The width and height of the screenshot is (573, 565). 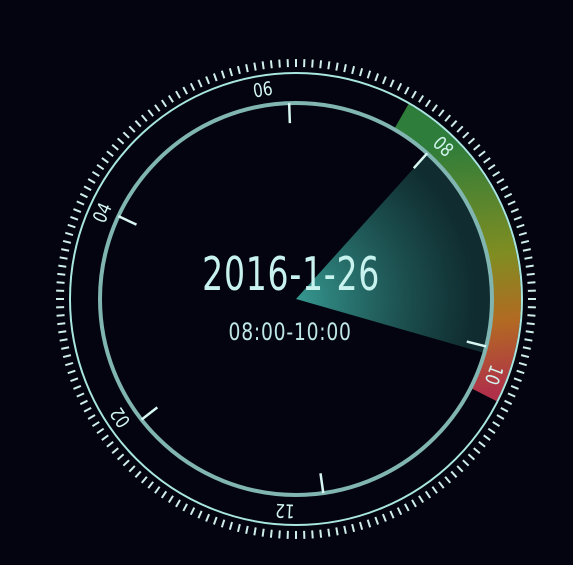 What do you see at coordinates (291, 274) in the screenshot?
I see `selected-date: 2016-1-26` at bounding box center [291, 274].